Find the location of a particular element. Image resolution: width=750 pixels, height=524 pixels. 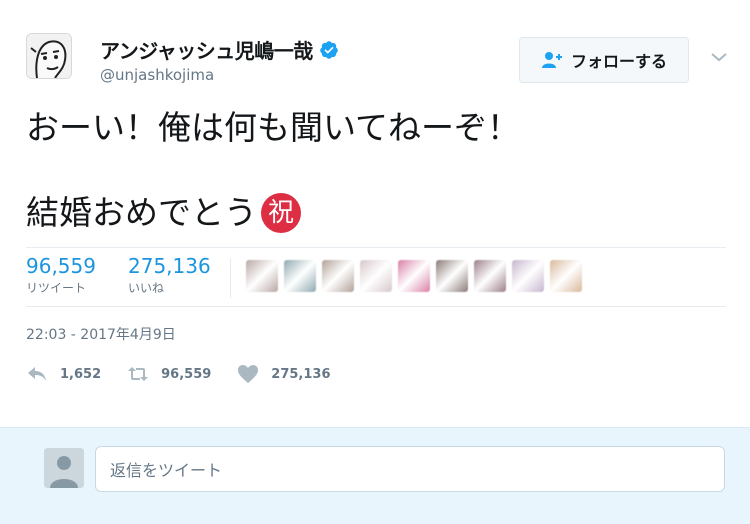

retweet-icon is located at coordinates (138, 374).